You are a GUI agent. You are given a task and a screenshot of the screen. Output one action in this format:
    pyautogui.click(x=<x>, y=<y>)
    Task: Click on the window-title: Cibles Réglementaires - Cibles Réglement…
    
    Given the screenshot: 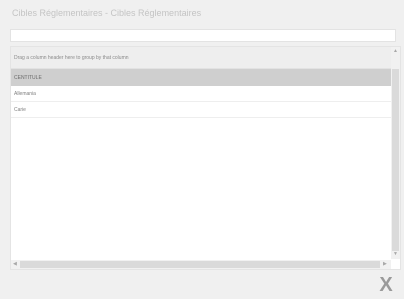 What is the action you would take?
    pyautogui.click(x=107, y=13)
    